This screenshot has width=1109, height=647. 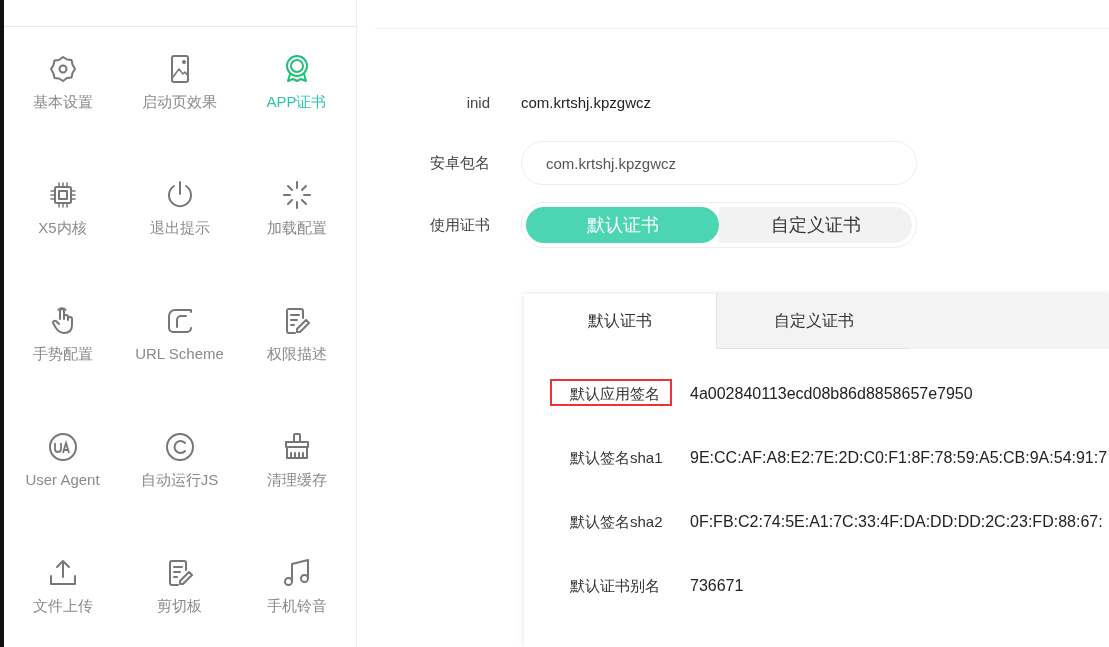 What do you see at coordinates (62, 600) in the screenshot?
I see `sidebar-item: 文件上传` at bounding box center [62, 600].